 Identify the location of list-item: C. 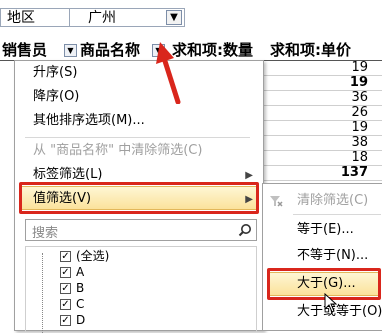
(80, 304).